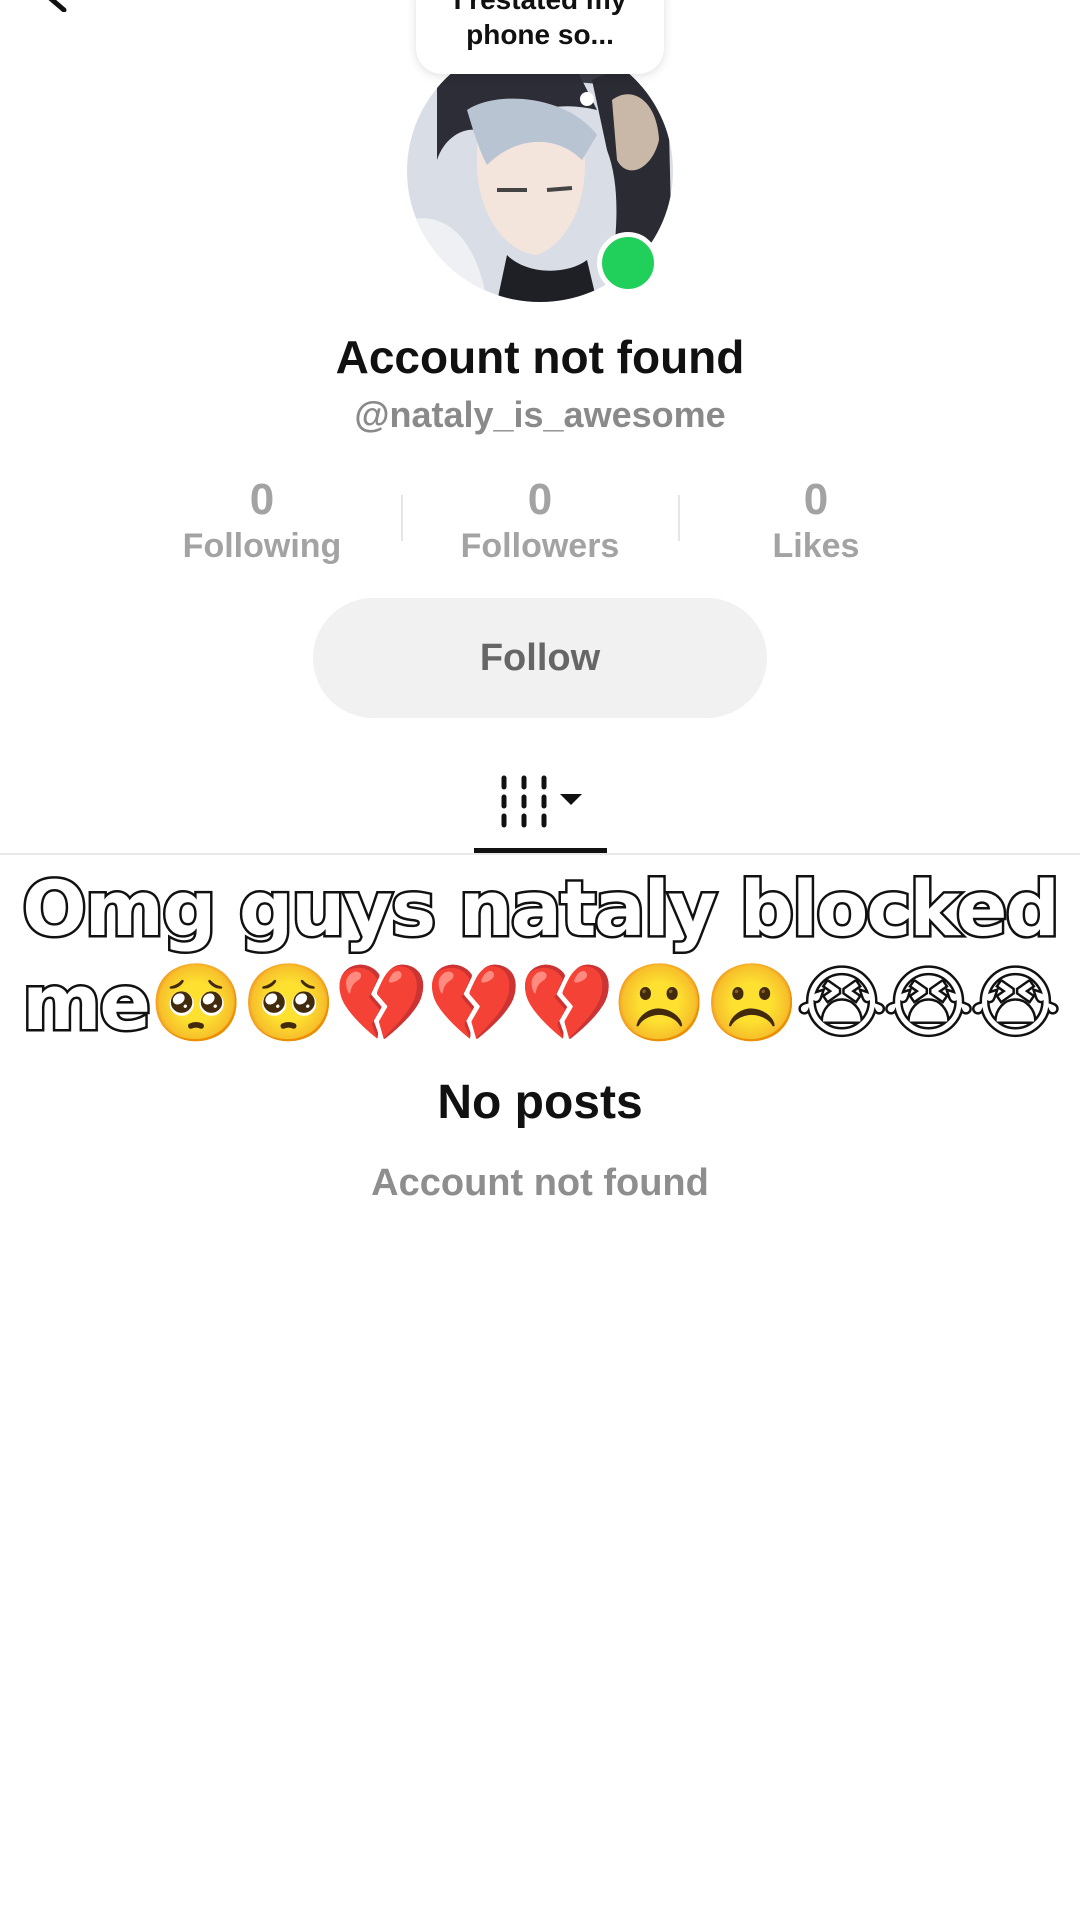  Describe the element at coordinates (540, 1183) in the screenshot. I see `empty-state-subtitle: Account not found` at that location.